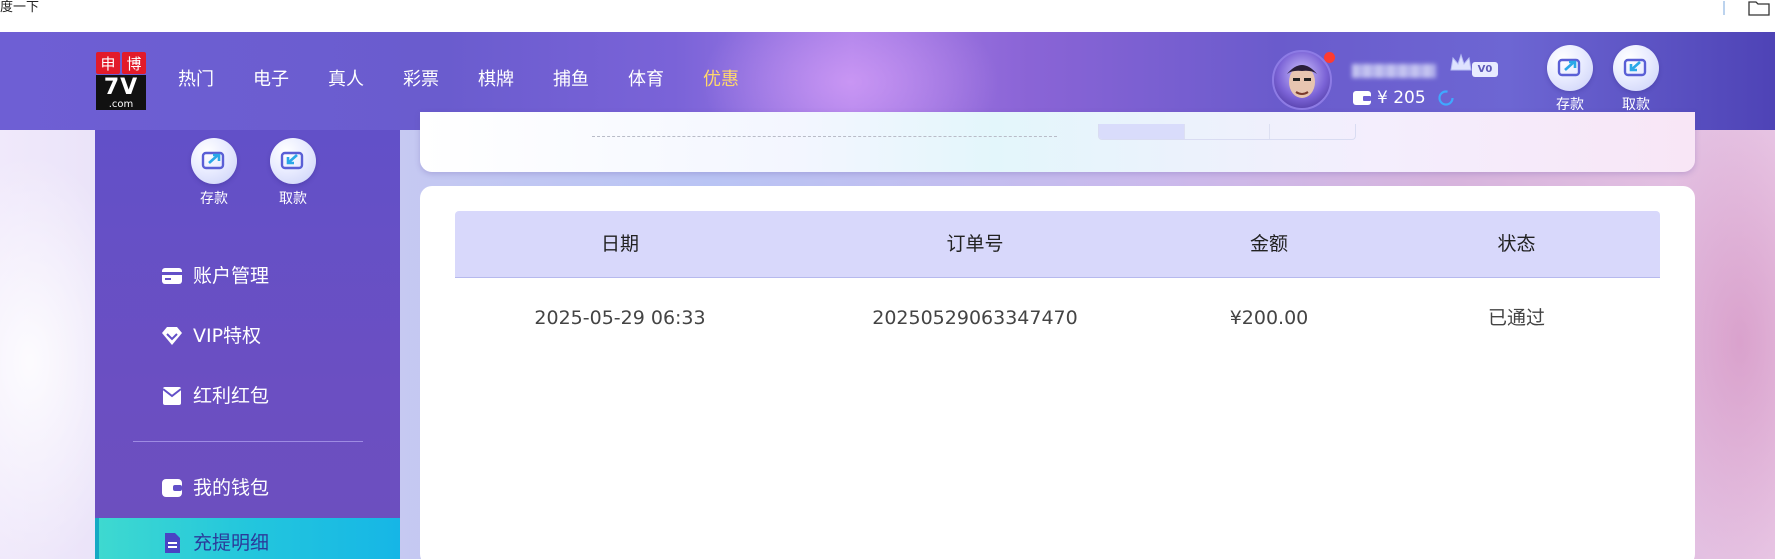  I want to click on vip-level: V0, so click(1485, 69).